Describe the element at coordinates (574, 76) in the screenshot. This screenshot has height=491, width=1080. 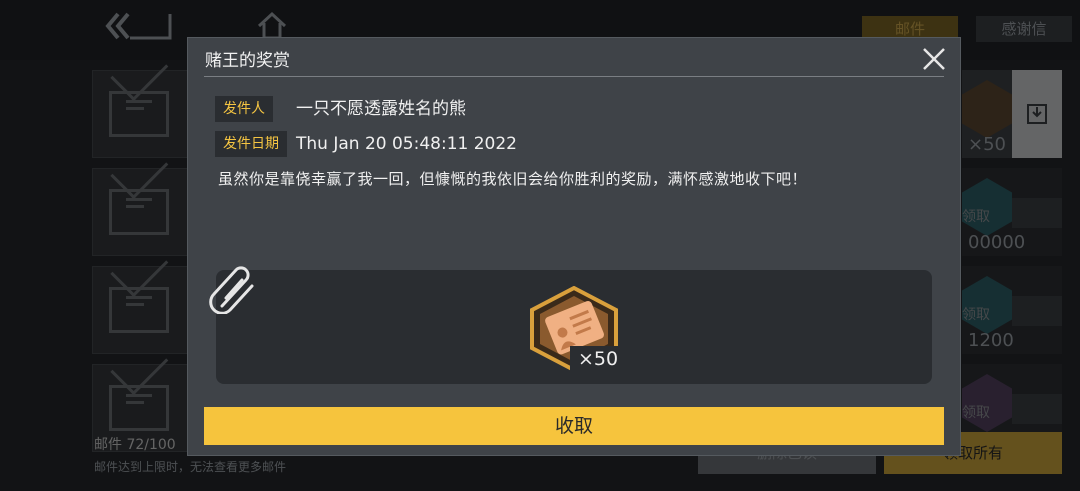
I see `title-divider` at that location.